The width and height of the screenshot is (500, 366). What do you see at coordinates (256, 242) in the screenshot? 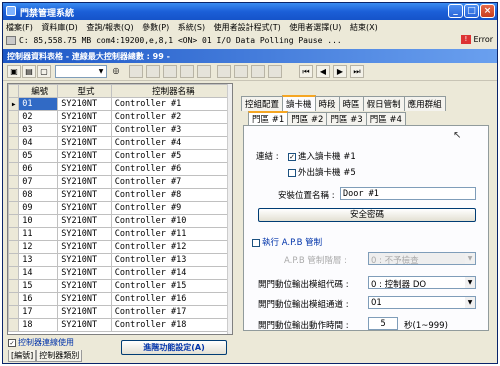
I see `apb-checkbox` at bounding box center [256, 242].